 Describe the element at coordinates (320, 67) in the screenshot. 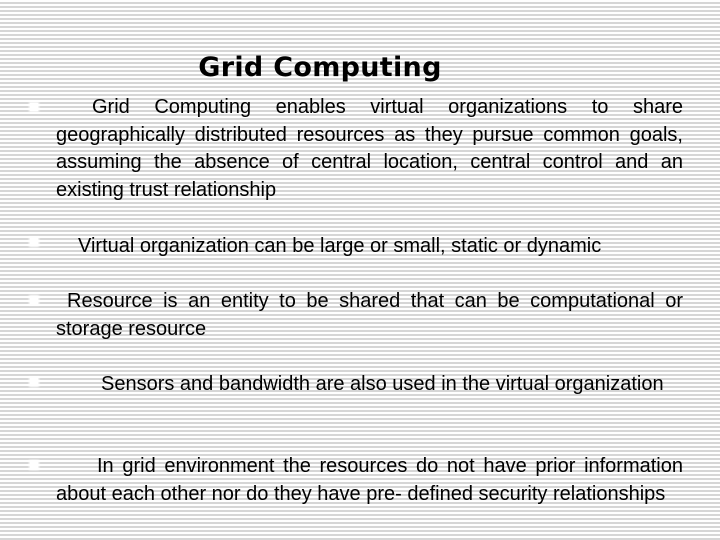

I see `slide-title: Grid Computing` at that location.